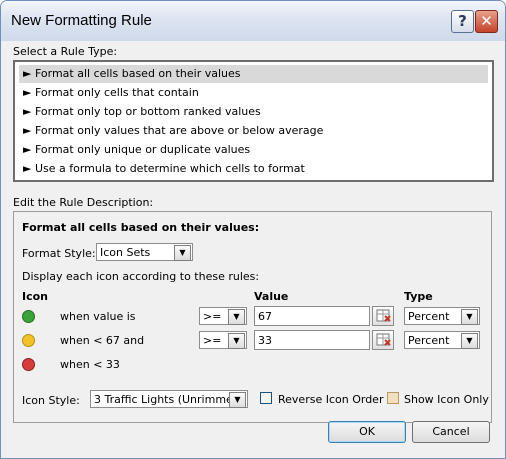  I want to click on icon-style-label: Icon Style:, so click(51, 400).